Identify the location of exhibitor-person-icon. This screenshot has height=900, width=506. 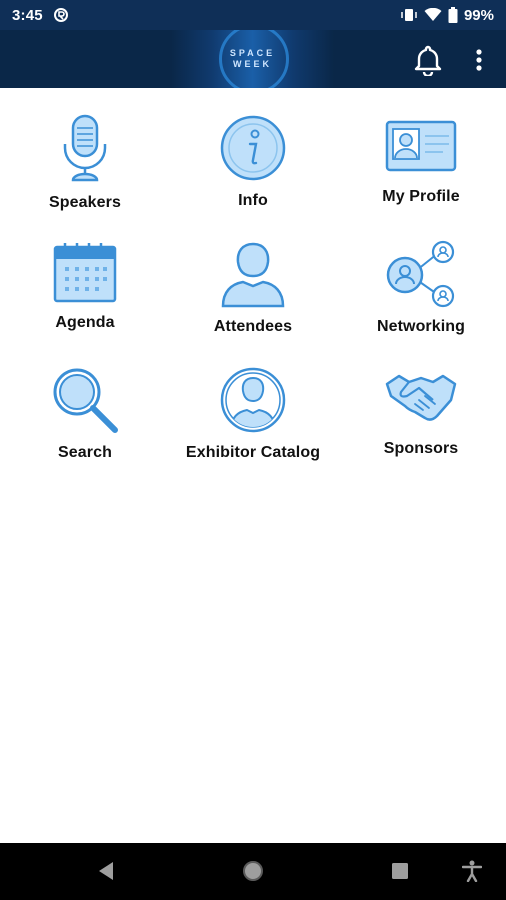
(253, 400).